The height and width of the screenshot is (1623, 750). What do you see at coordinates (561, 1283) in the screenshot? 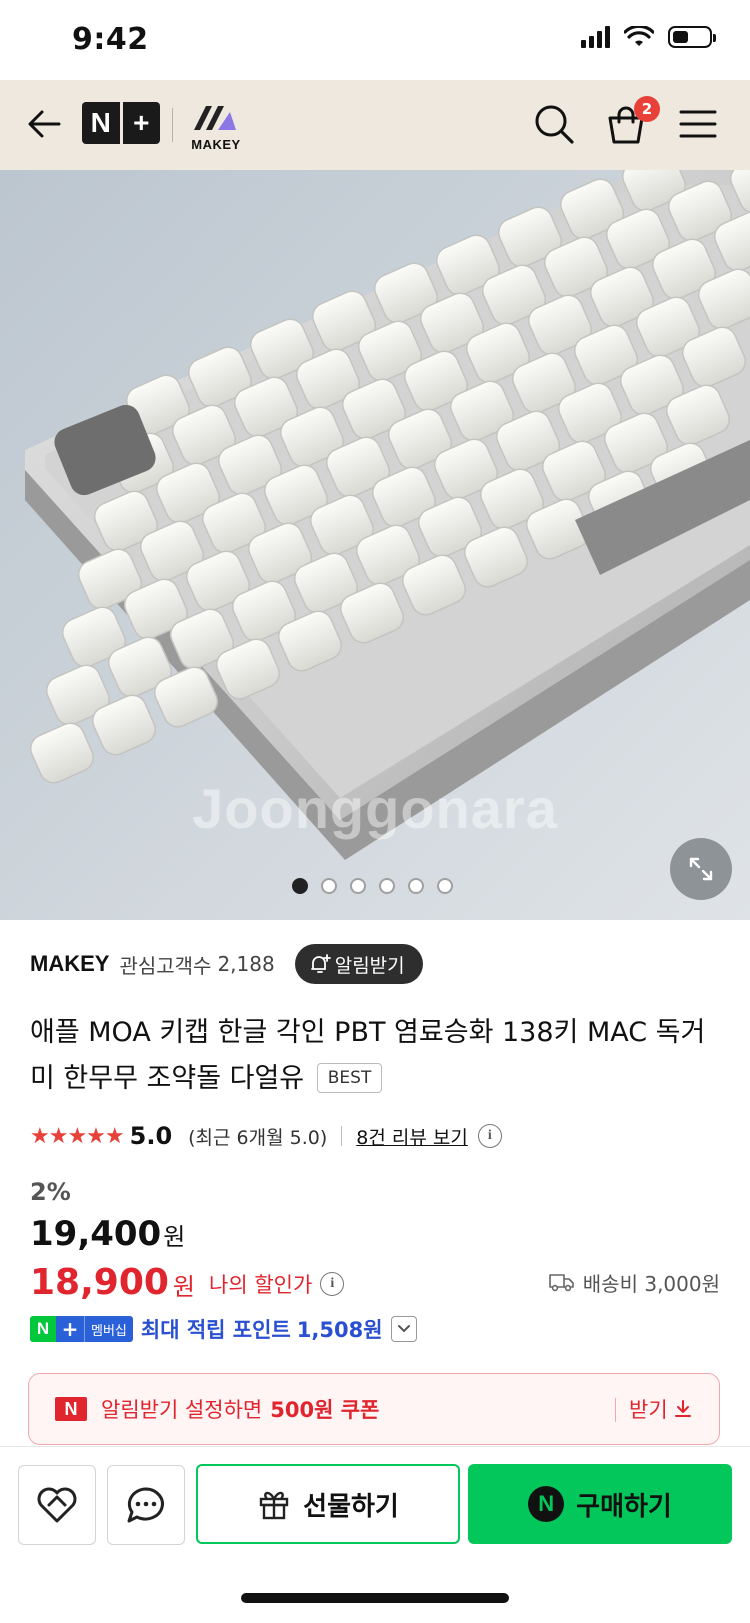
I see `truck-icon` at bounding box center [561, 1283].